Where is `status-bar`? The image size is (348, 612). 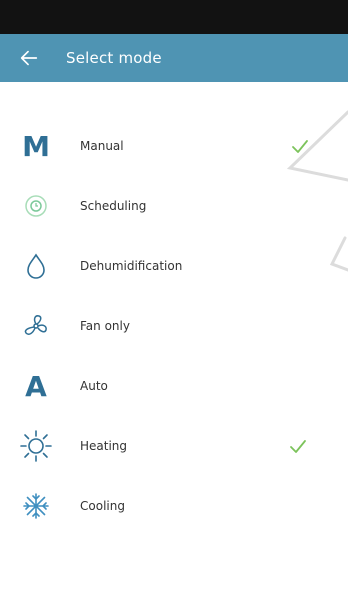 status-bar is located at coordinates (174, 17).